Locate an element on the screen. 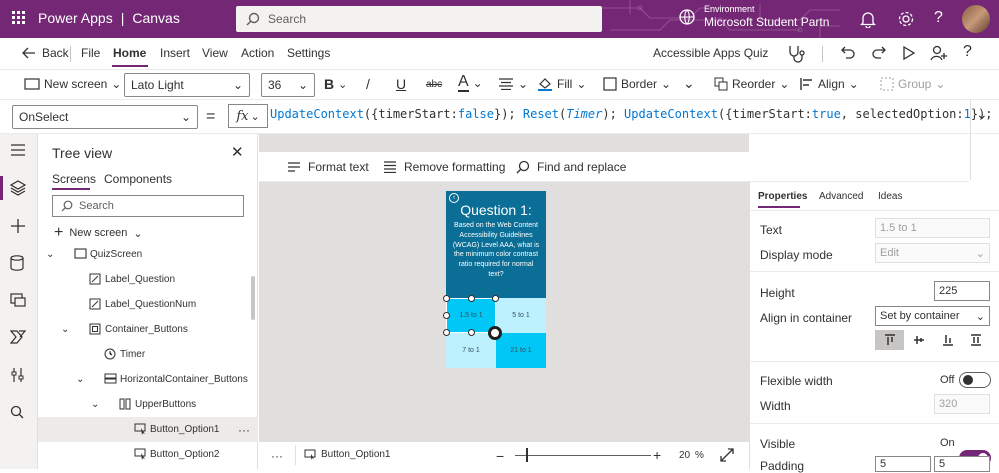 This screenshot has width=999, height=473. align-bottom-button is located at coordinates (947, 340).